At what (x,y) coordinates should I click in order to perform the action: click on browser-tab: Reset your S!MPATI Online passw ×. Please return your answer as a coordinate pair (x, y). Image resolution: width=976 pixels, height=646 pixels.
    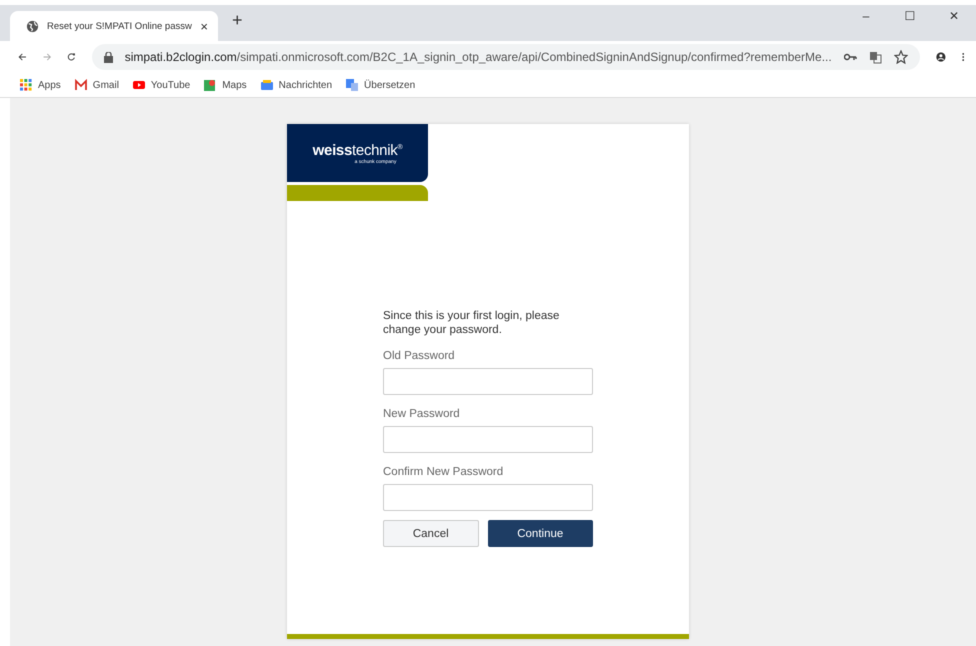
    Looking at the image, I should click on (114, 26).